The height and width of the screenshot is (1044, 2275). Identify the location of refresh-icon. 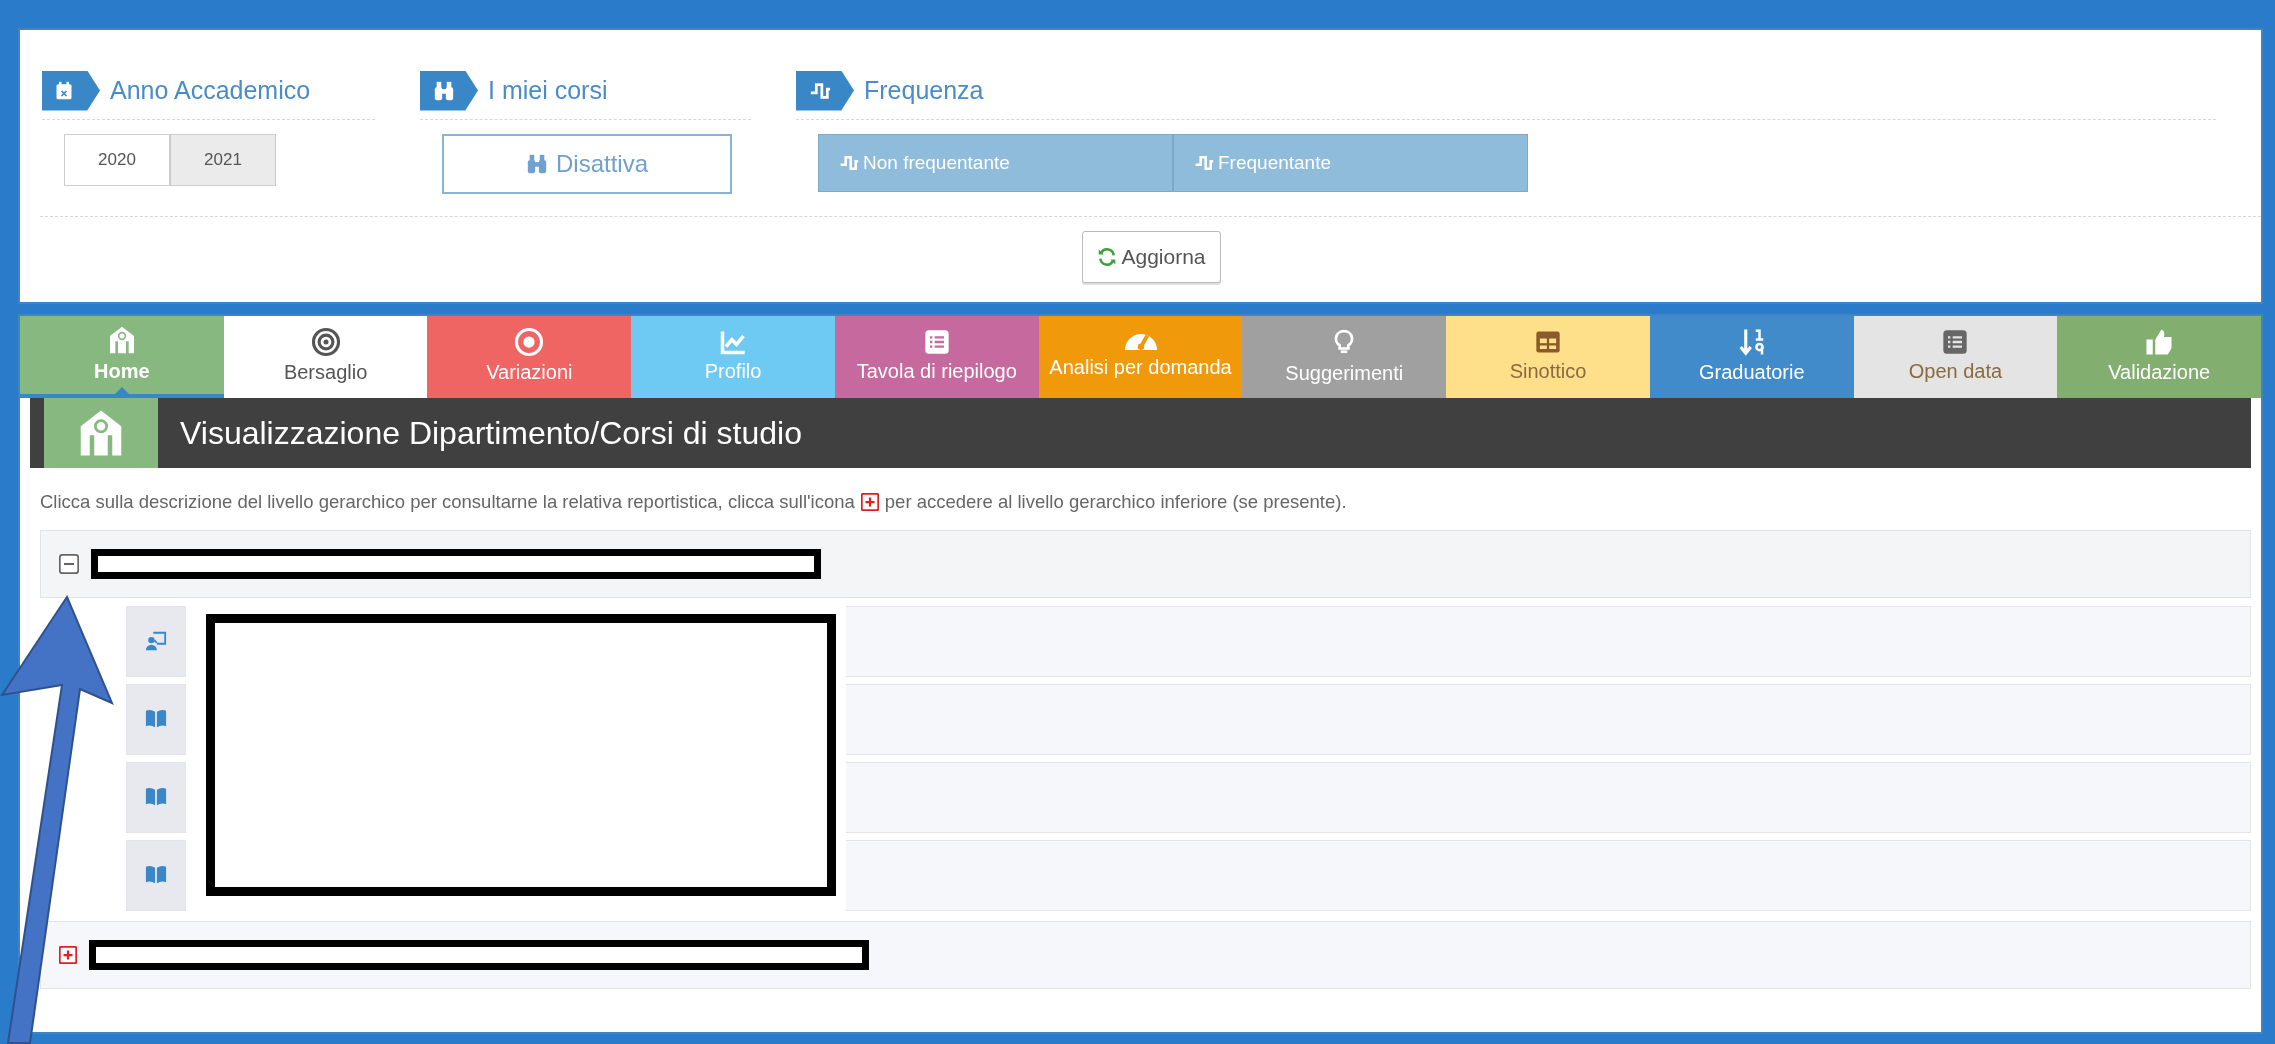
(1107, 257).